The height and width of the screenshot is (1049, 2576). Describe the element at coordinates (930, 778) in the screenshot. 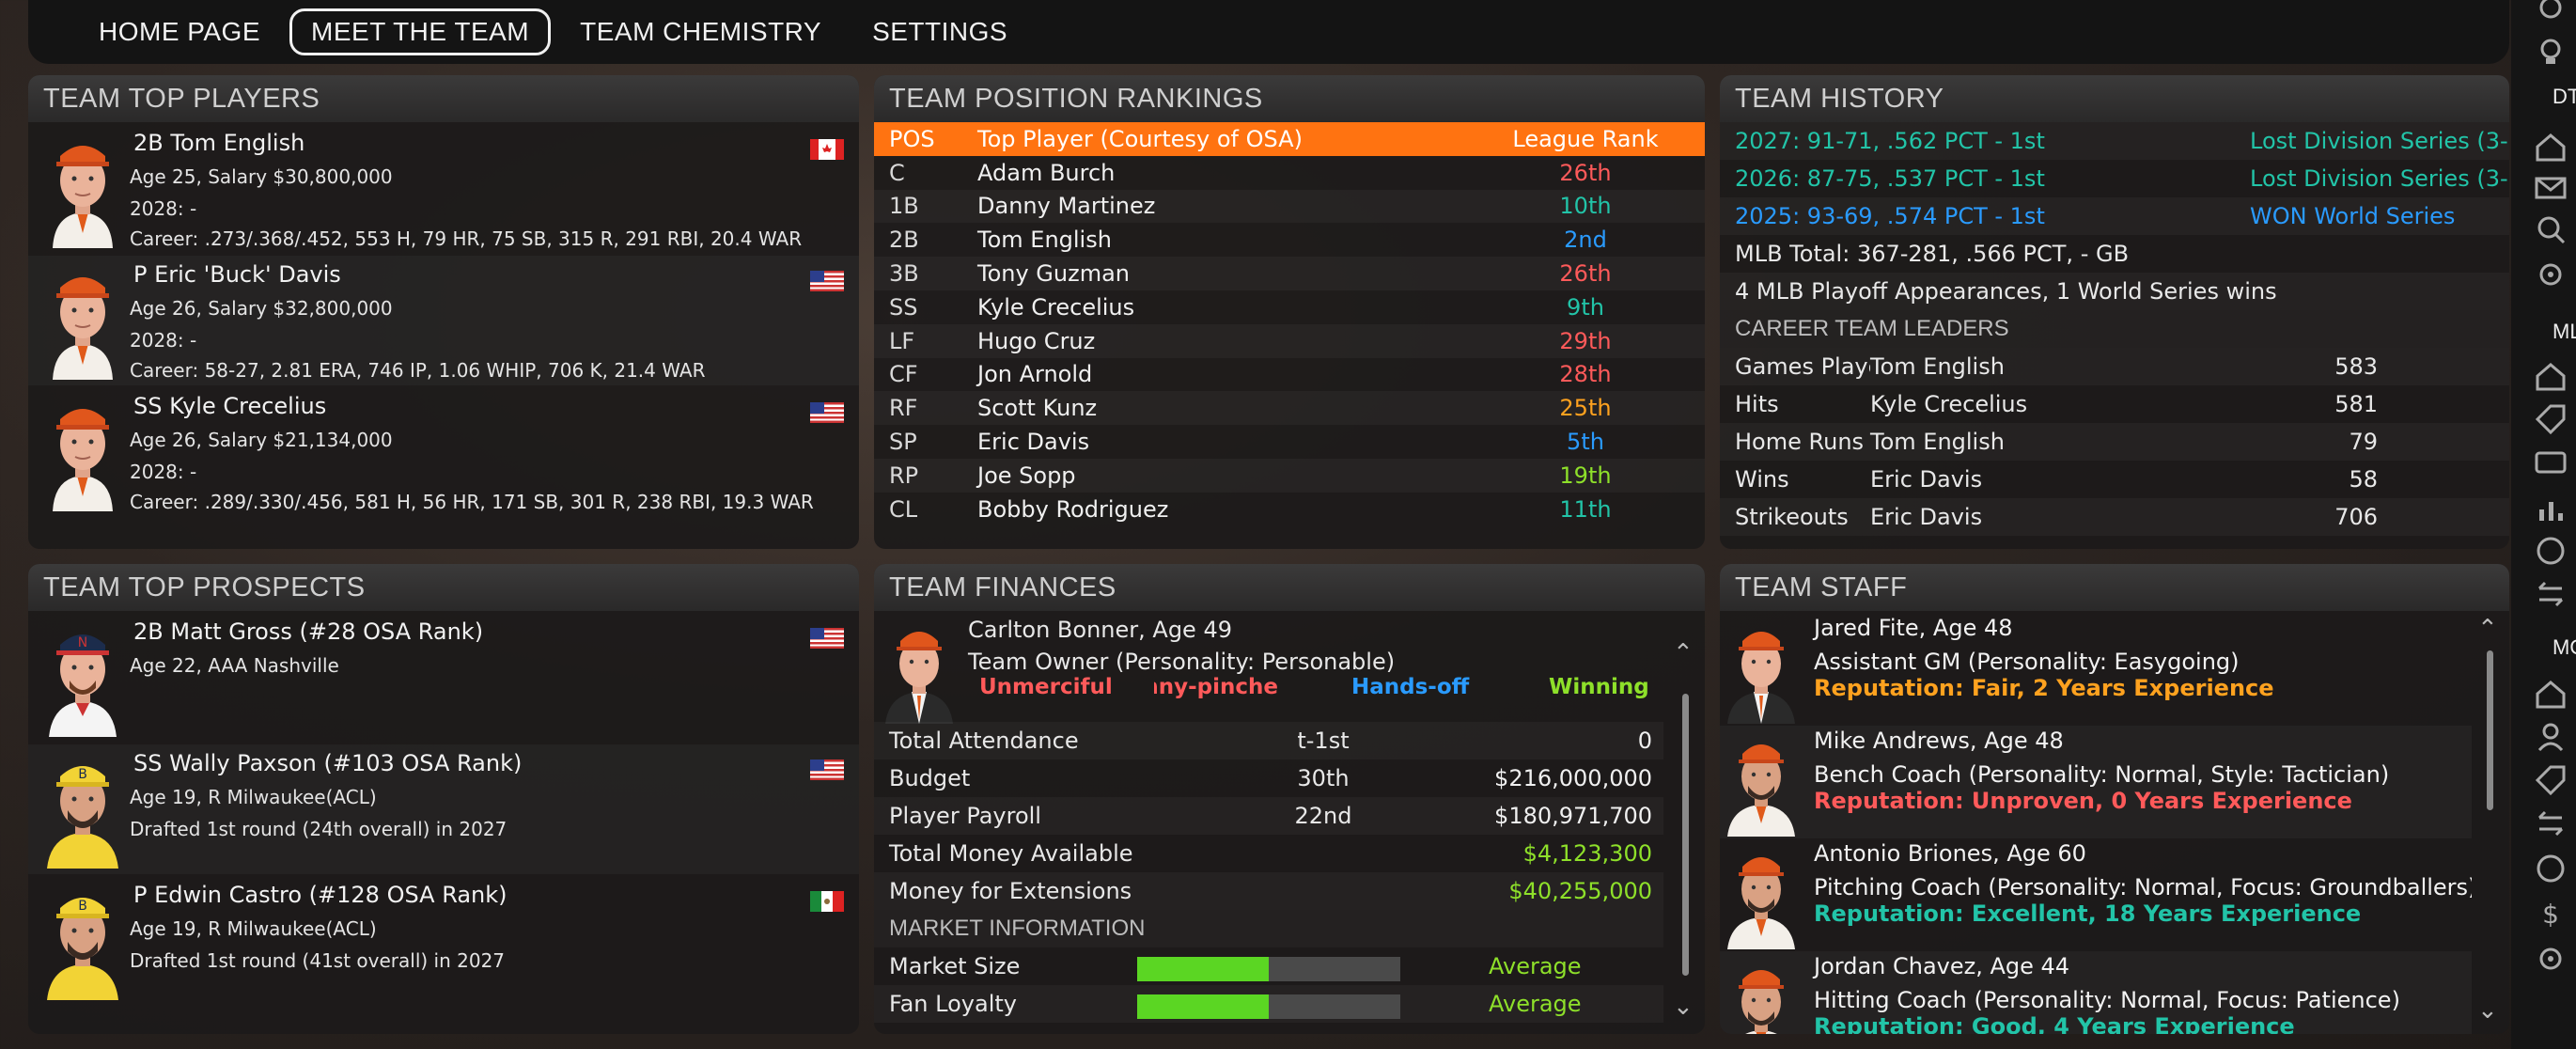

I see `finance-label: Budget` at that location.